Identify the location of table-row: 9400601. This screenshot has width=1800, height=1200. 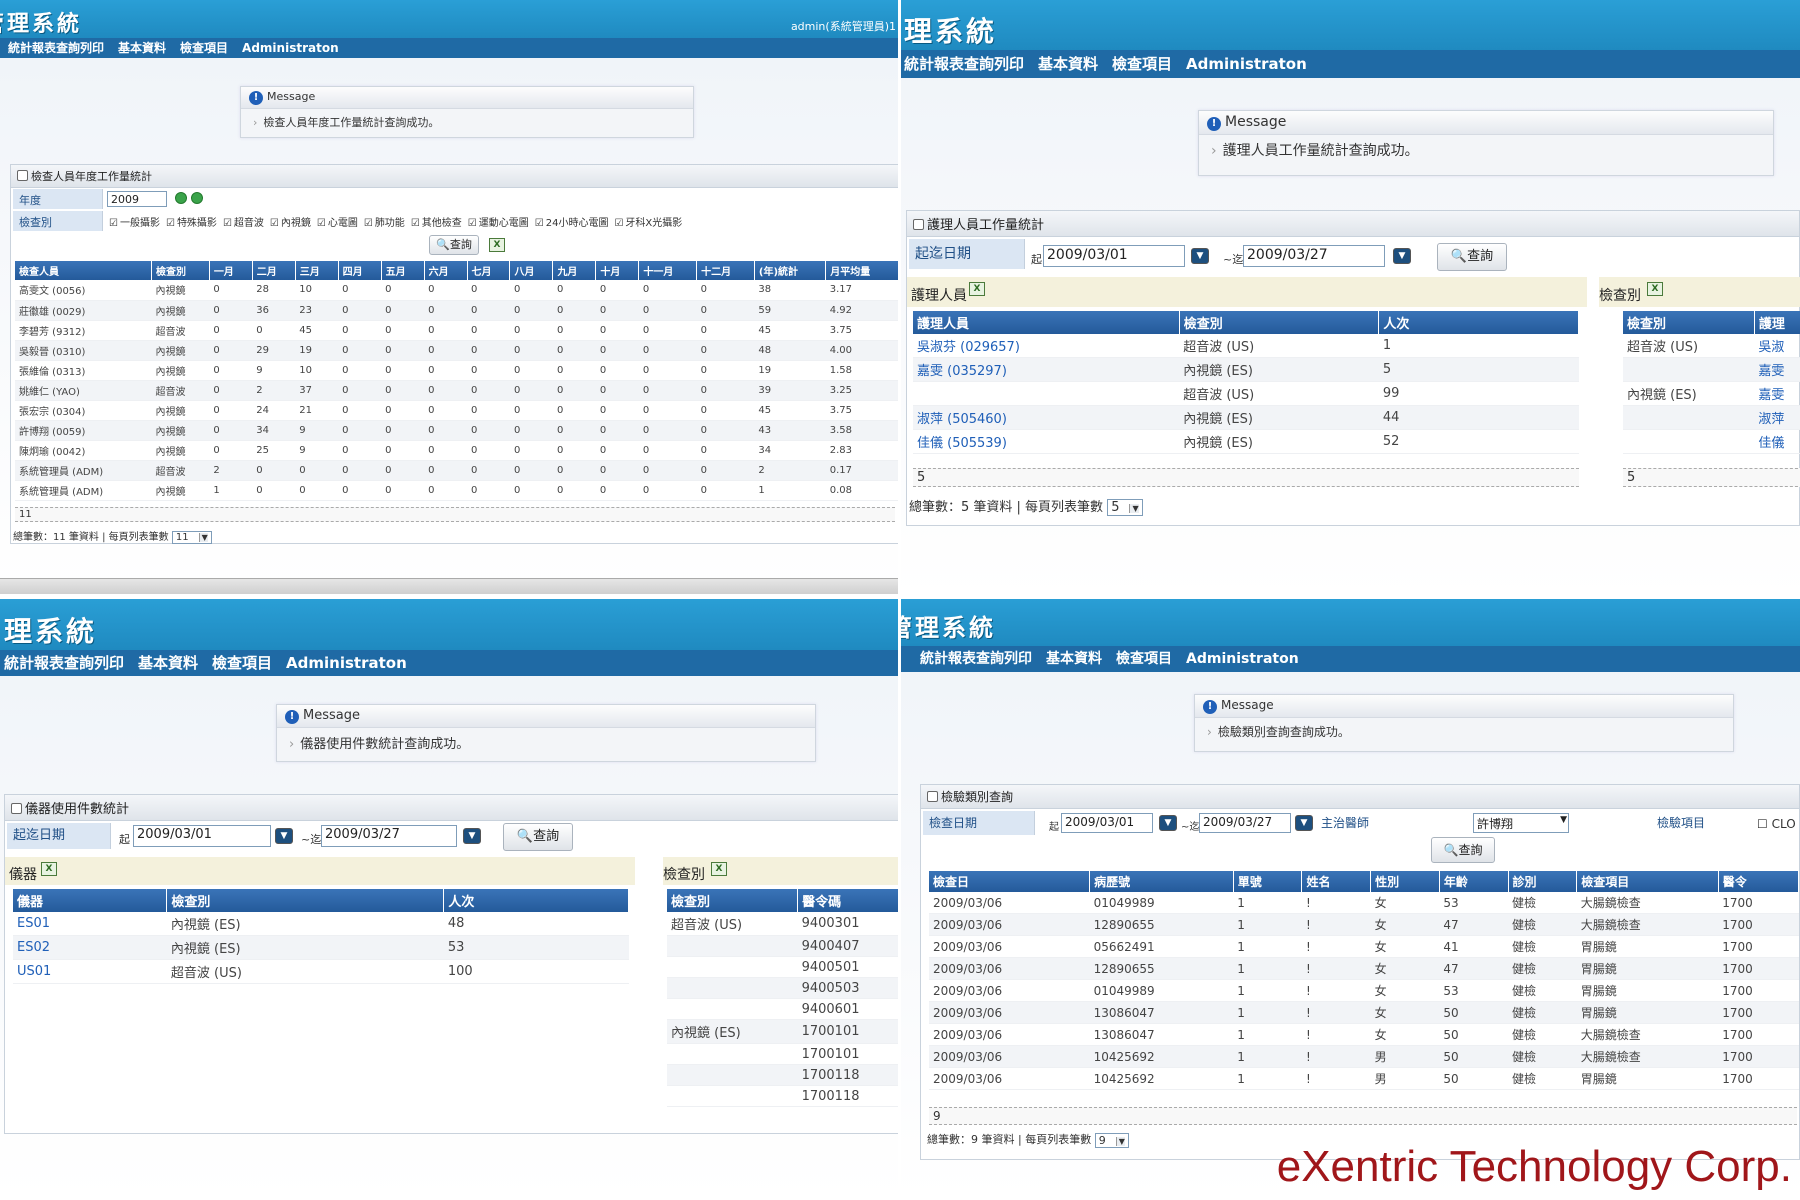
(783, 1009).